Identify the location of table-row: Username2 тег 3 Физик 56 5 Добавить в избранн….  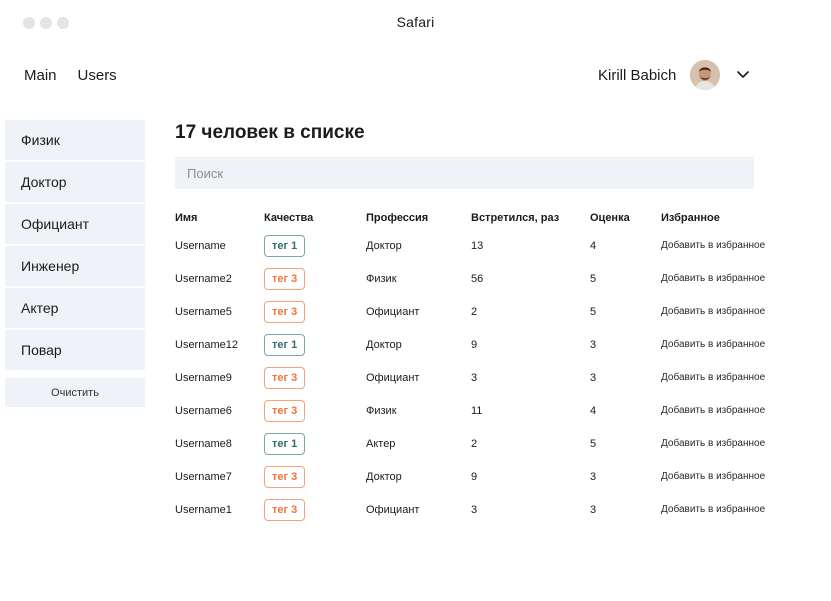
(493, 278).